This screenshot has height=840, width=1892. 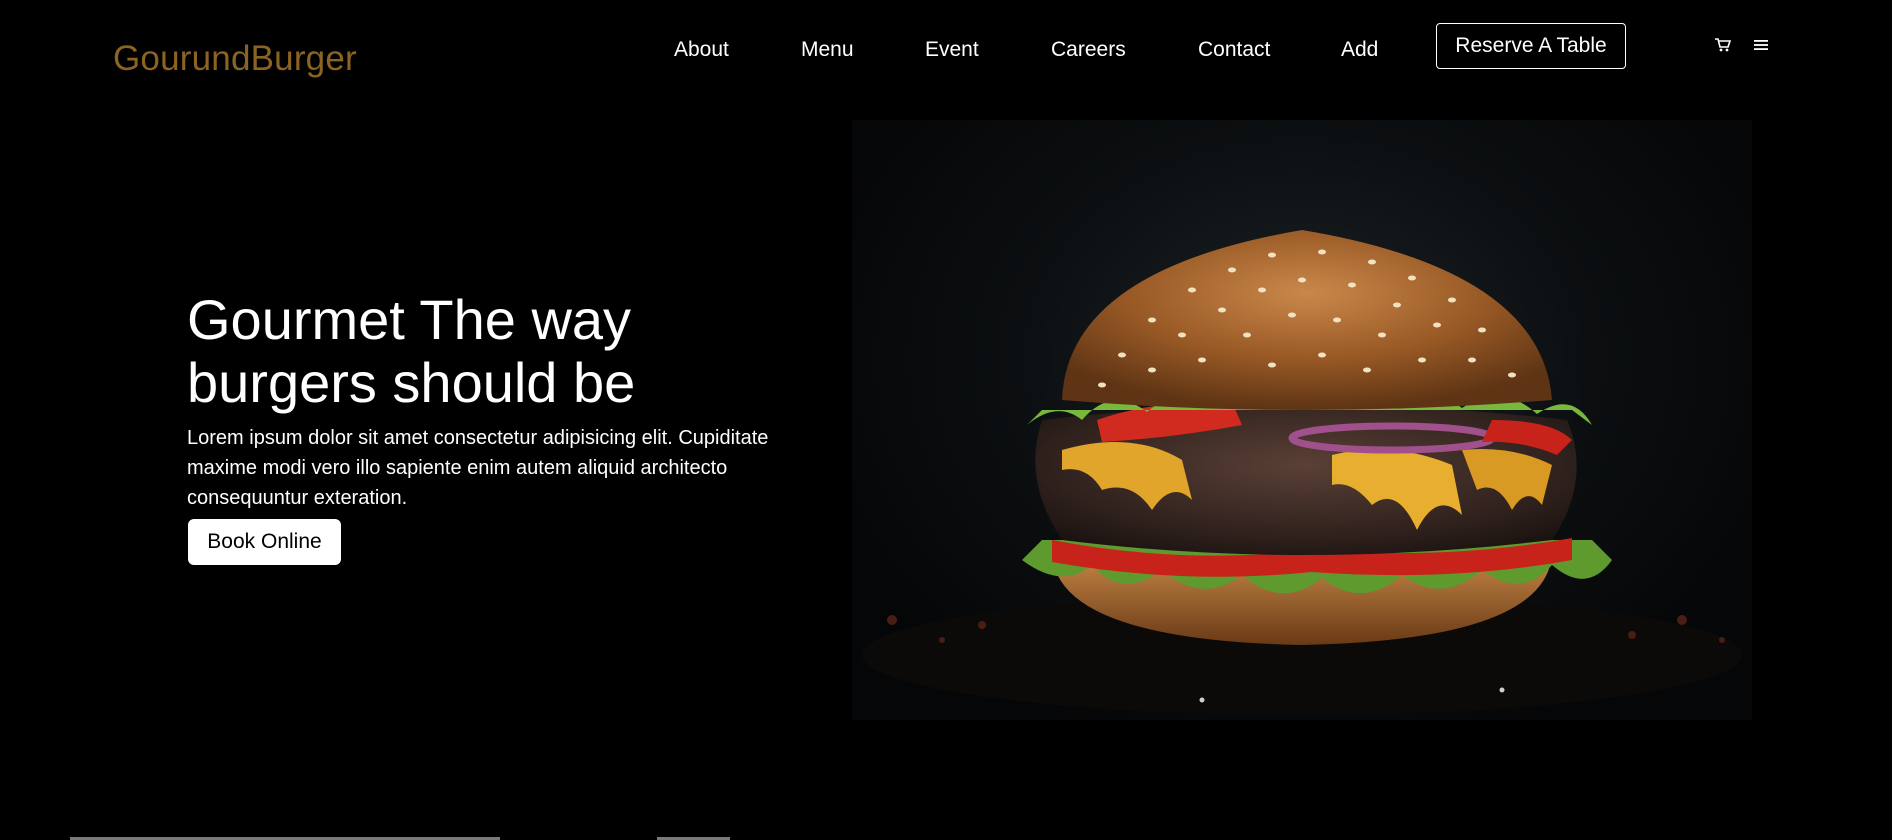 I want to click on hamburger-menu-icon, so click(x=1761, y=45).